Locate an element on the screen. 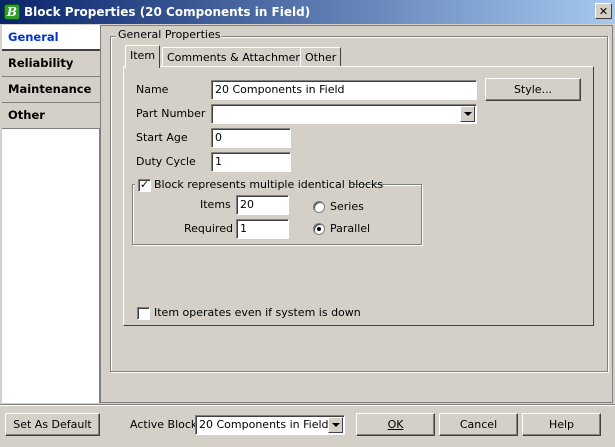  multiple-blocks-checkbox: ✓ is located at coordinates (144, 185).